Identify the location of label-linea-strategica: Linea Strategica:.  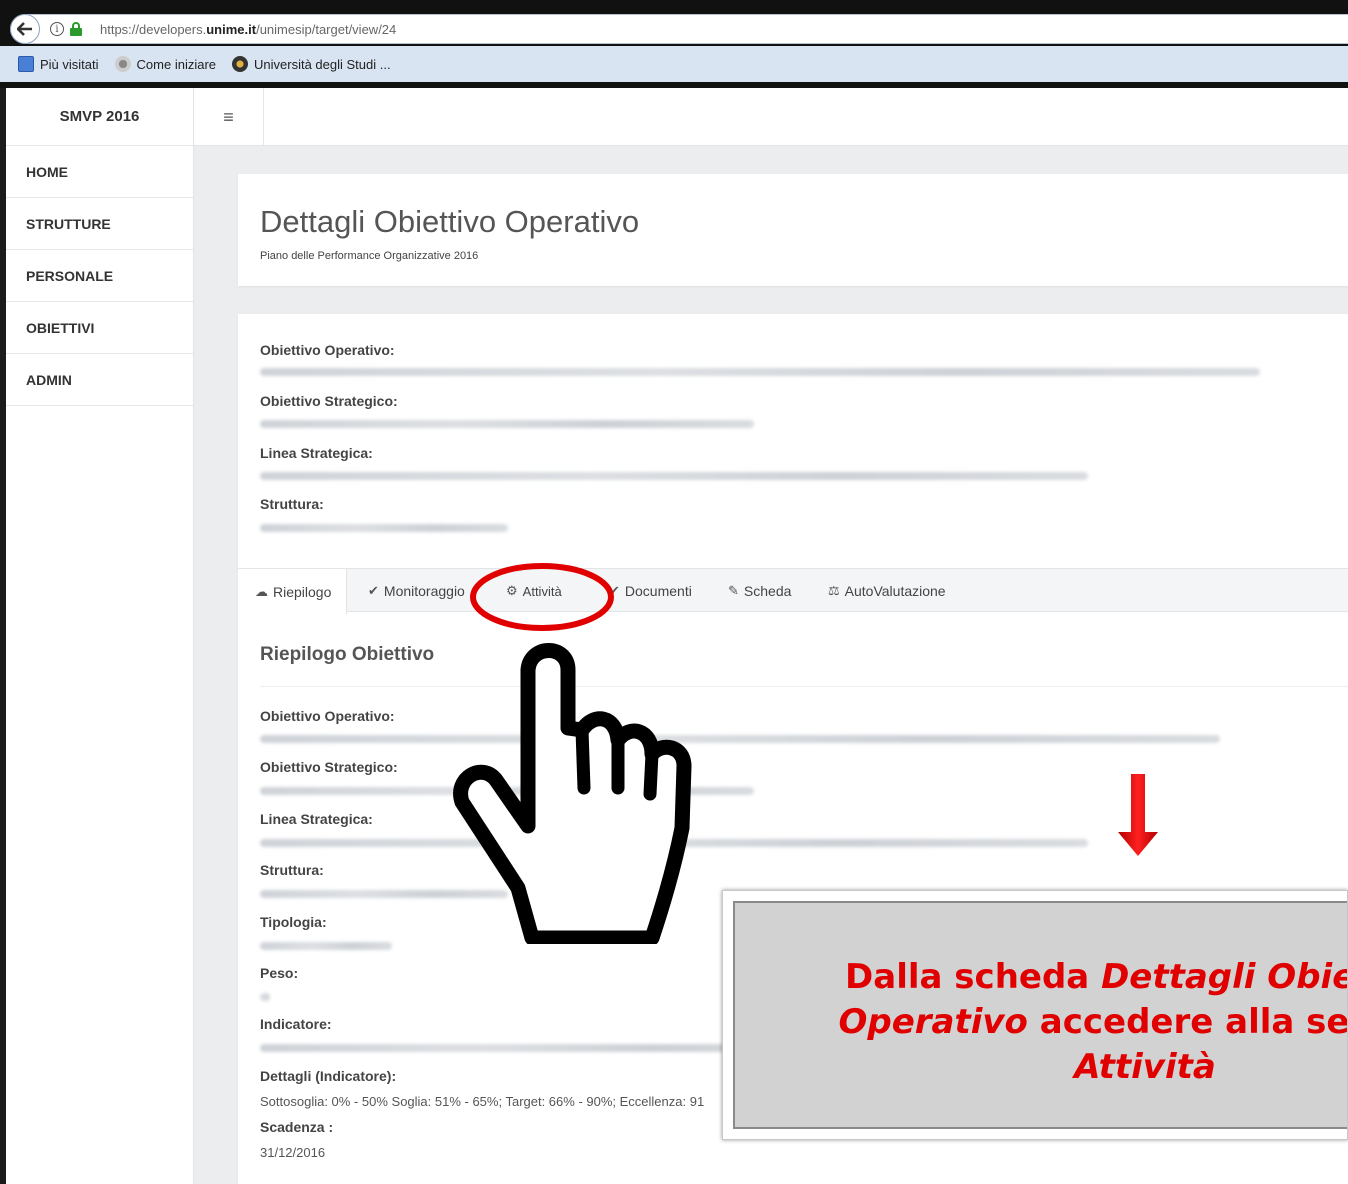
(316, 453).